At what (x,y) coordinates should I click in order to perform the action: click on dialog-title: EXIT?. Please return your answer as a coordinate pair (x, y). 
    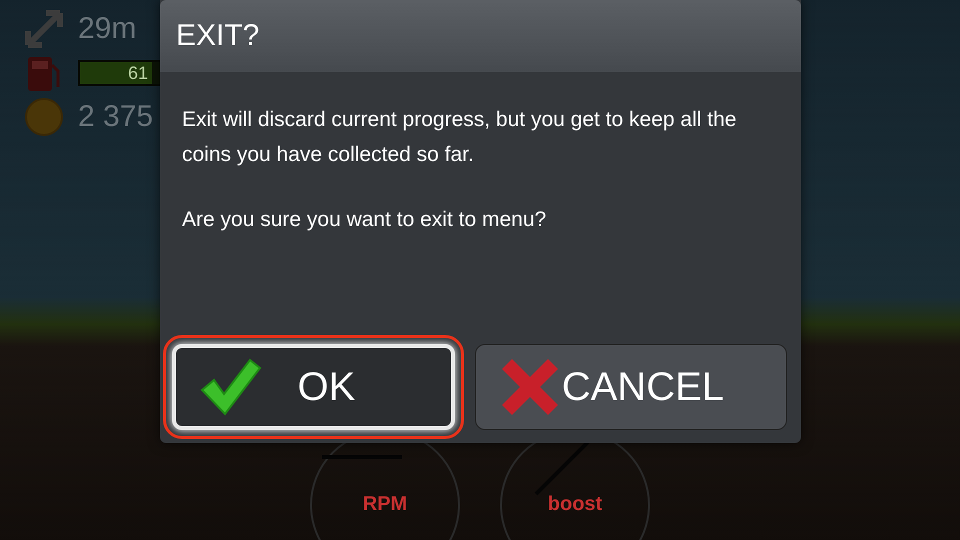
    Looking at the image, I should click on (218, 36).